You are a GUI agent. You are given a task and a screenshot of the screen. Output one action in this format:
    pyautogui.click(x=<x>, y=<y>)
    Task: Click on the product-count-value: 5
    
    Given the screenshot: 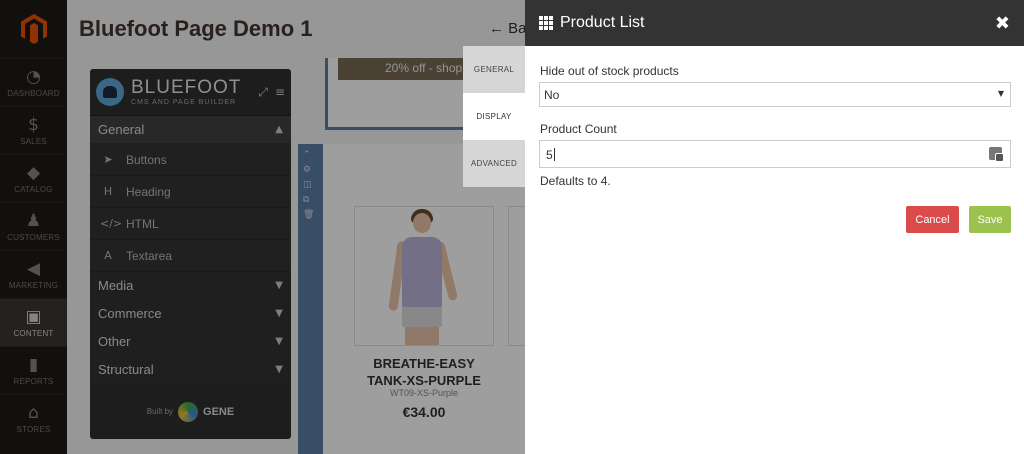 What is the action you would take?
    pyautogui.click(x=549, y=155)
    